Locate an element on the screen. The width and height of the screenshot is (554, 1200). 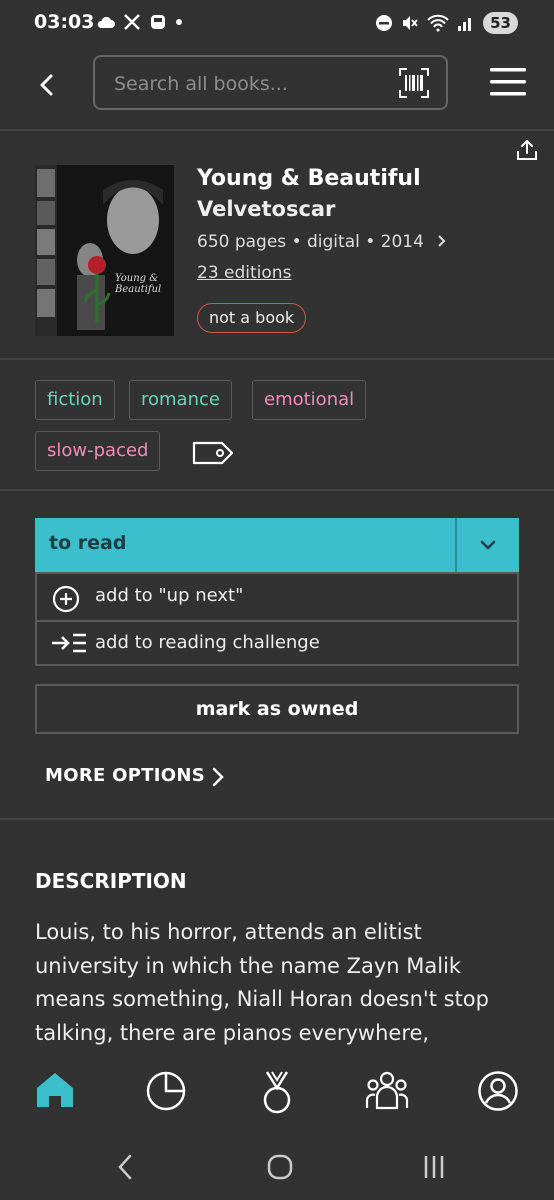
system-back-icon is located at coordinates (125, 1167).